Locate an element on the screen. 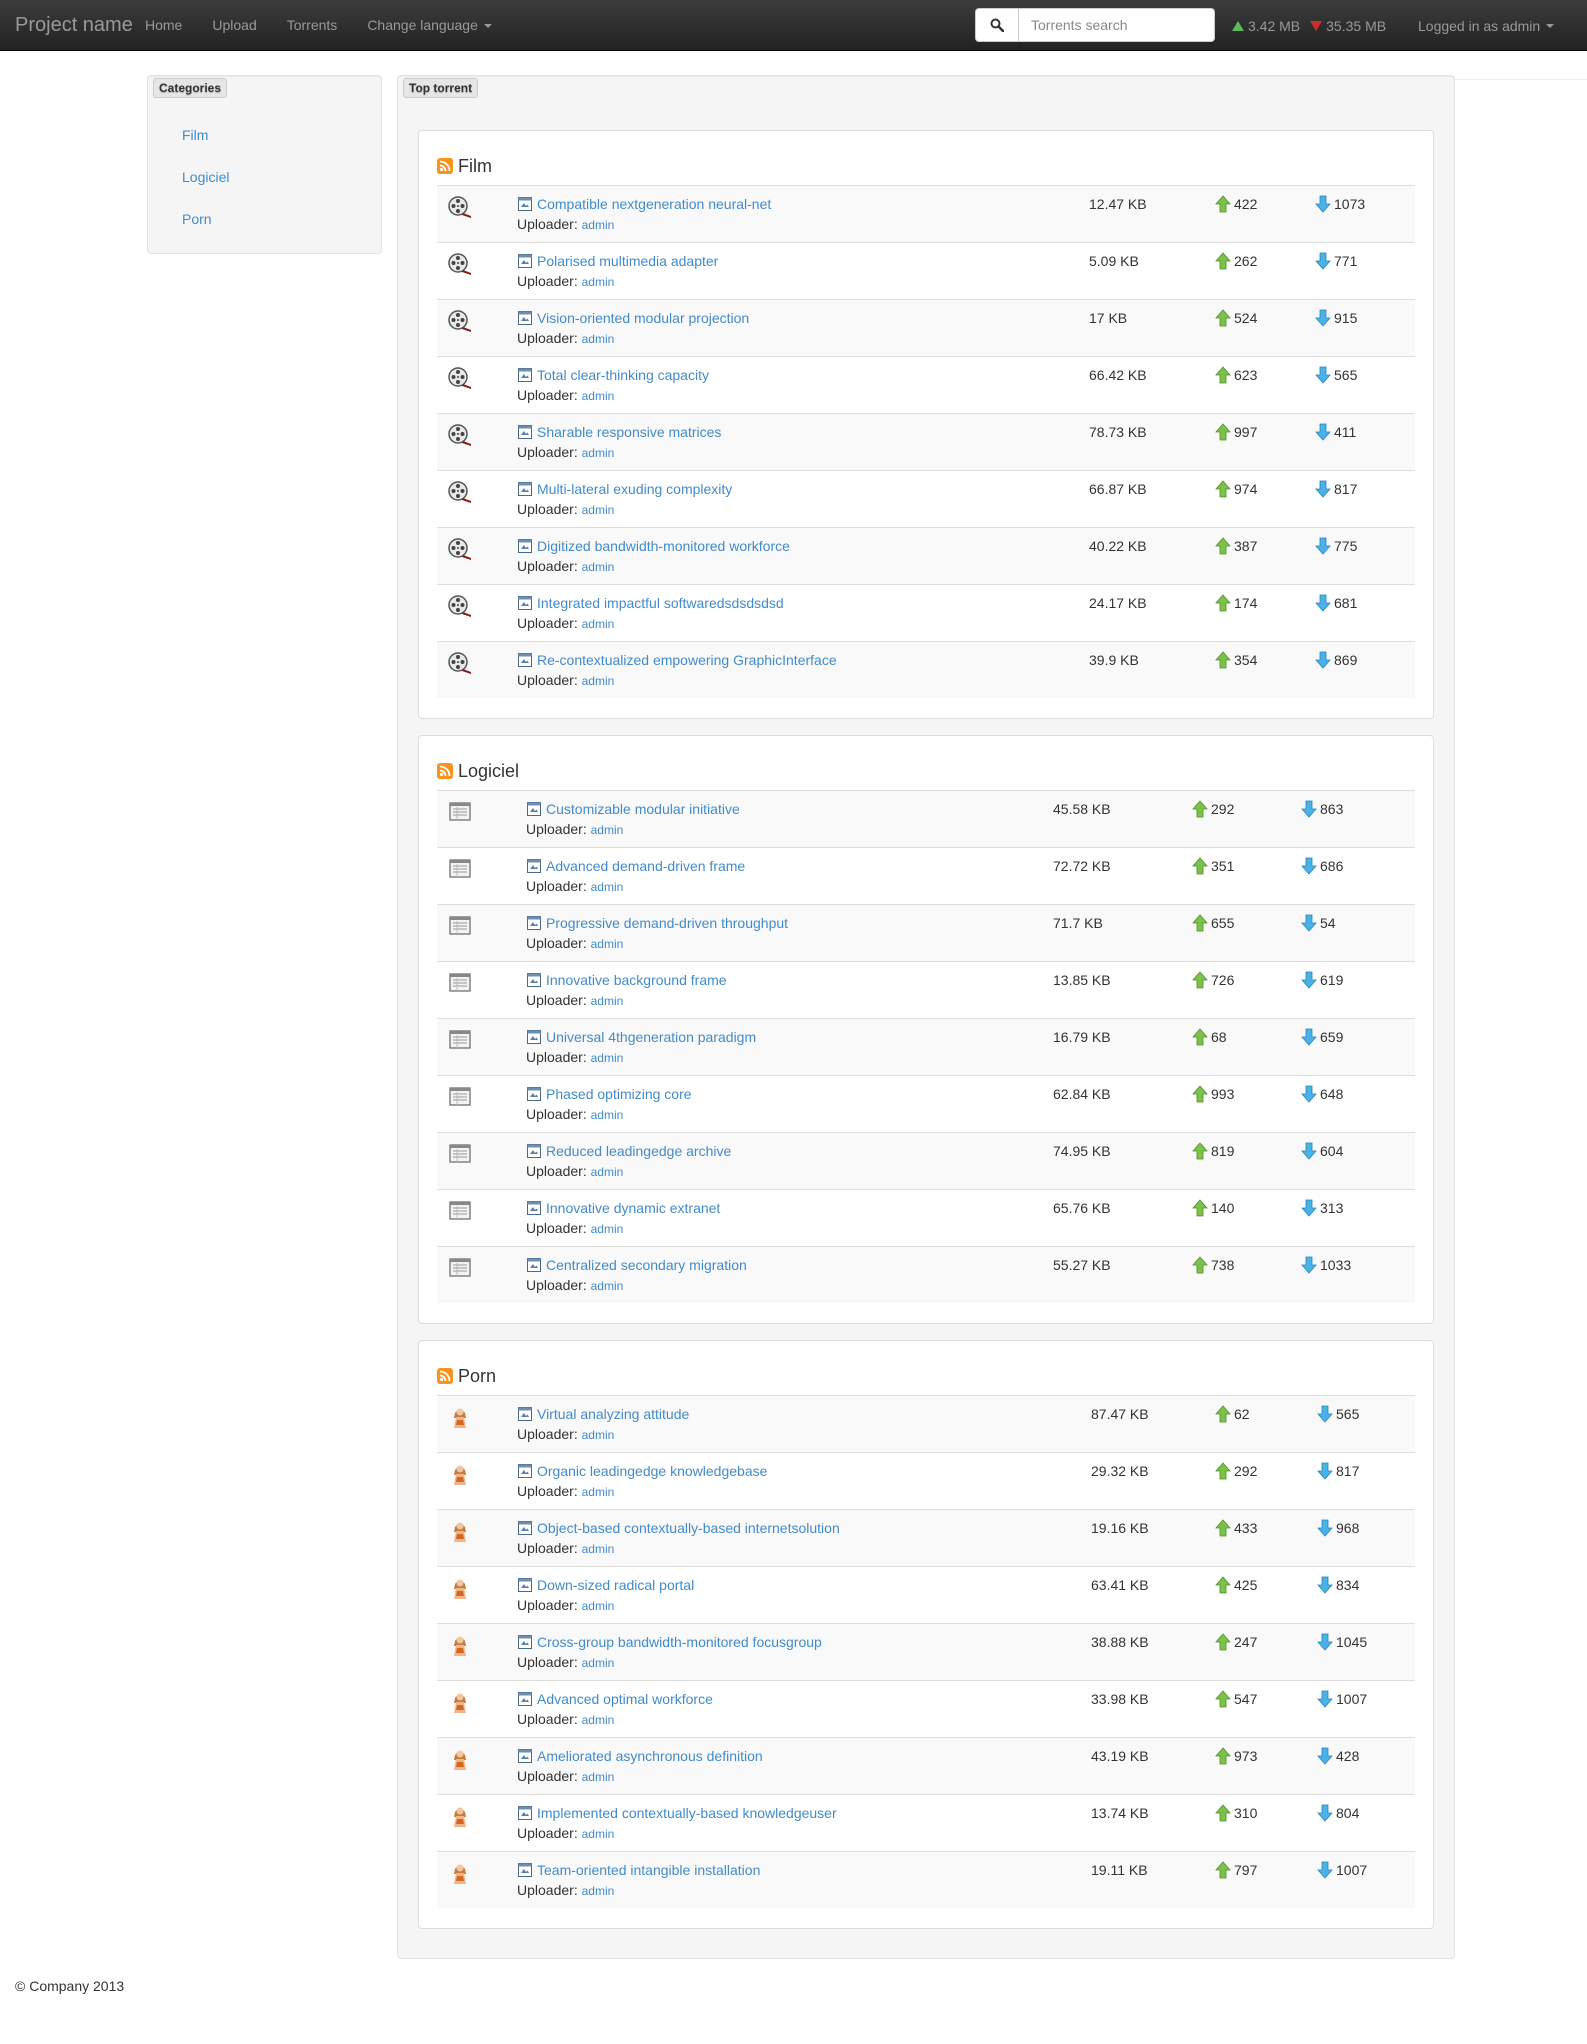 The width and height of the screenshot is (1587, 2044). torrent-size: 71.7 KB is located at coordinates (1078, 923).